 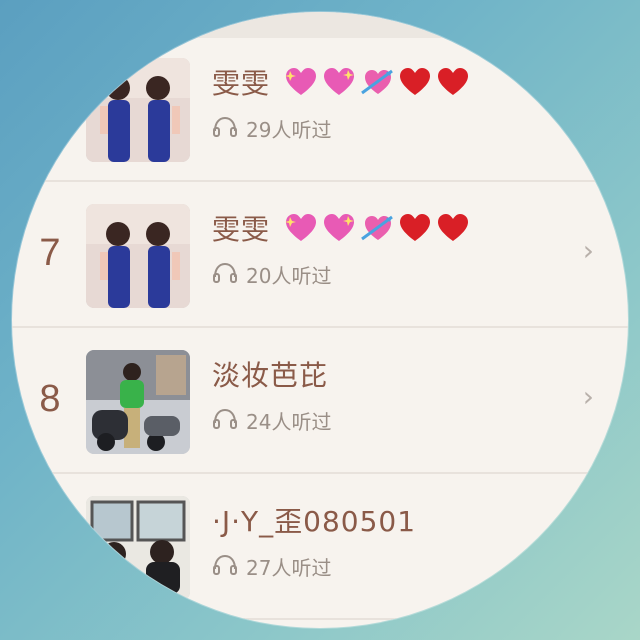 I want to click on user-name: 淡妆芭芘, so click(x=270, y=375).